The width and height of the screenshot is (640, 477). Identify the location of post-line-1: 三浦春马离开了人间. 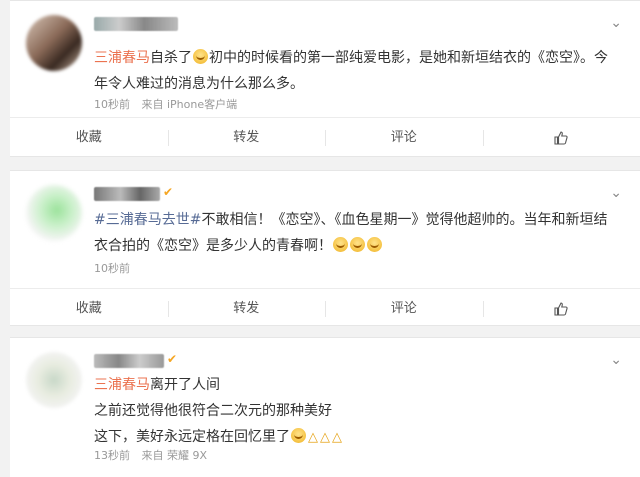
(352, 385).